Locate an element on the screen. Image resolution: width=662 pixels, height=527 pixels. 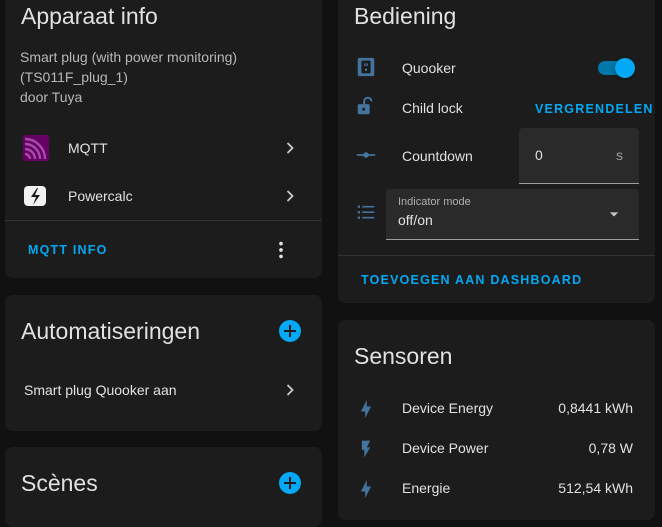
add-to-dashboard-button: TOEVOEGEN AAN DASHBOARD is located at coordinates (471, 280).